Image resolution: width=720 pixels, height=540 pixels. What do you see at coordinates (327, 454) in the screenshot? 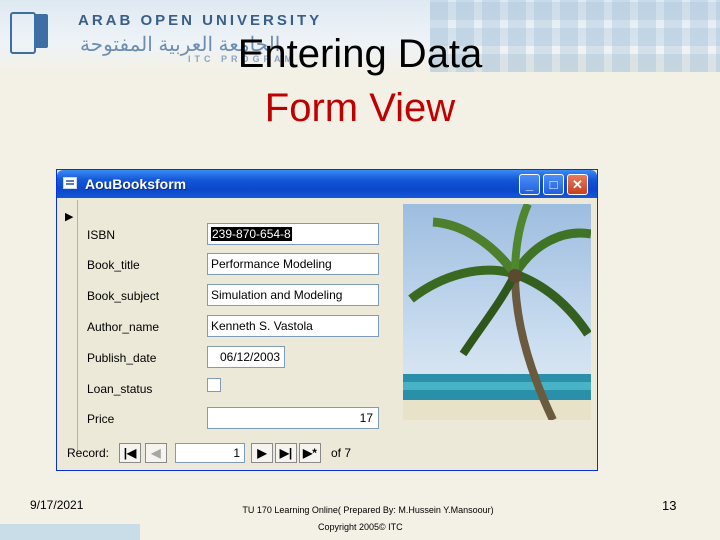
I see `record-navigation-bar: Record: |◀ ◀ 1 ▶ ▶| ▶* of 7` at bounding box center [327, 454].